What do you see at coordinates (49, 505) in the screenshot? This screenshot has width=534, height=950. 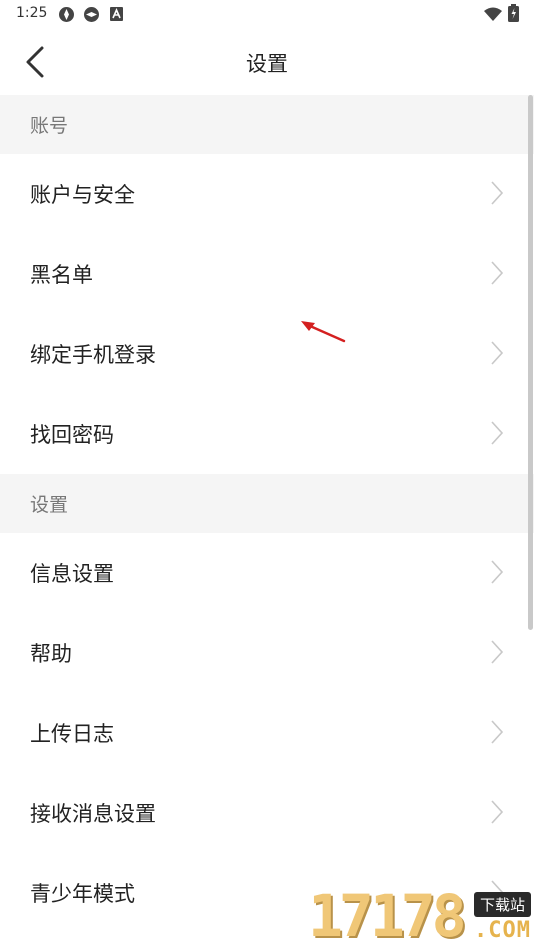 I see `section-title: 设置` at bounding box center [49, 505].